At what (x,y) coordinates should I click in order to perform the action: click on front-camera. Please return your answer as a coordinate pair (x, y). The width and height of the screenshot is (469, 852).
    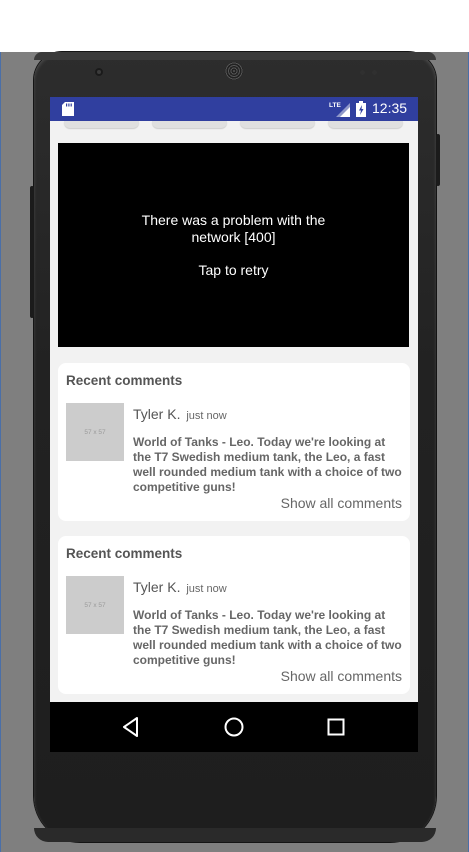
    Looking at the image, I should click on (99, 72).